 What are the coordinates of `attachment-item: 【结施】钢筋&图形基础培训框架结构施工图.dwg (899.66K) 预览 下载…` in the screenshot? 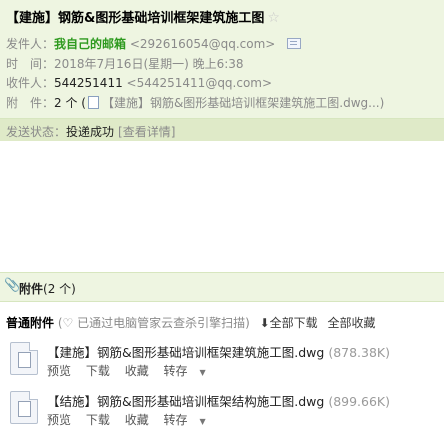 It's located at (225, 413).